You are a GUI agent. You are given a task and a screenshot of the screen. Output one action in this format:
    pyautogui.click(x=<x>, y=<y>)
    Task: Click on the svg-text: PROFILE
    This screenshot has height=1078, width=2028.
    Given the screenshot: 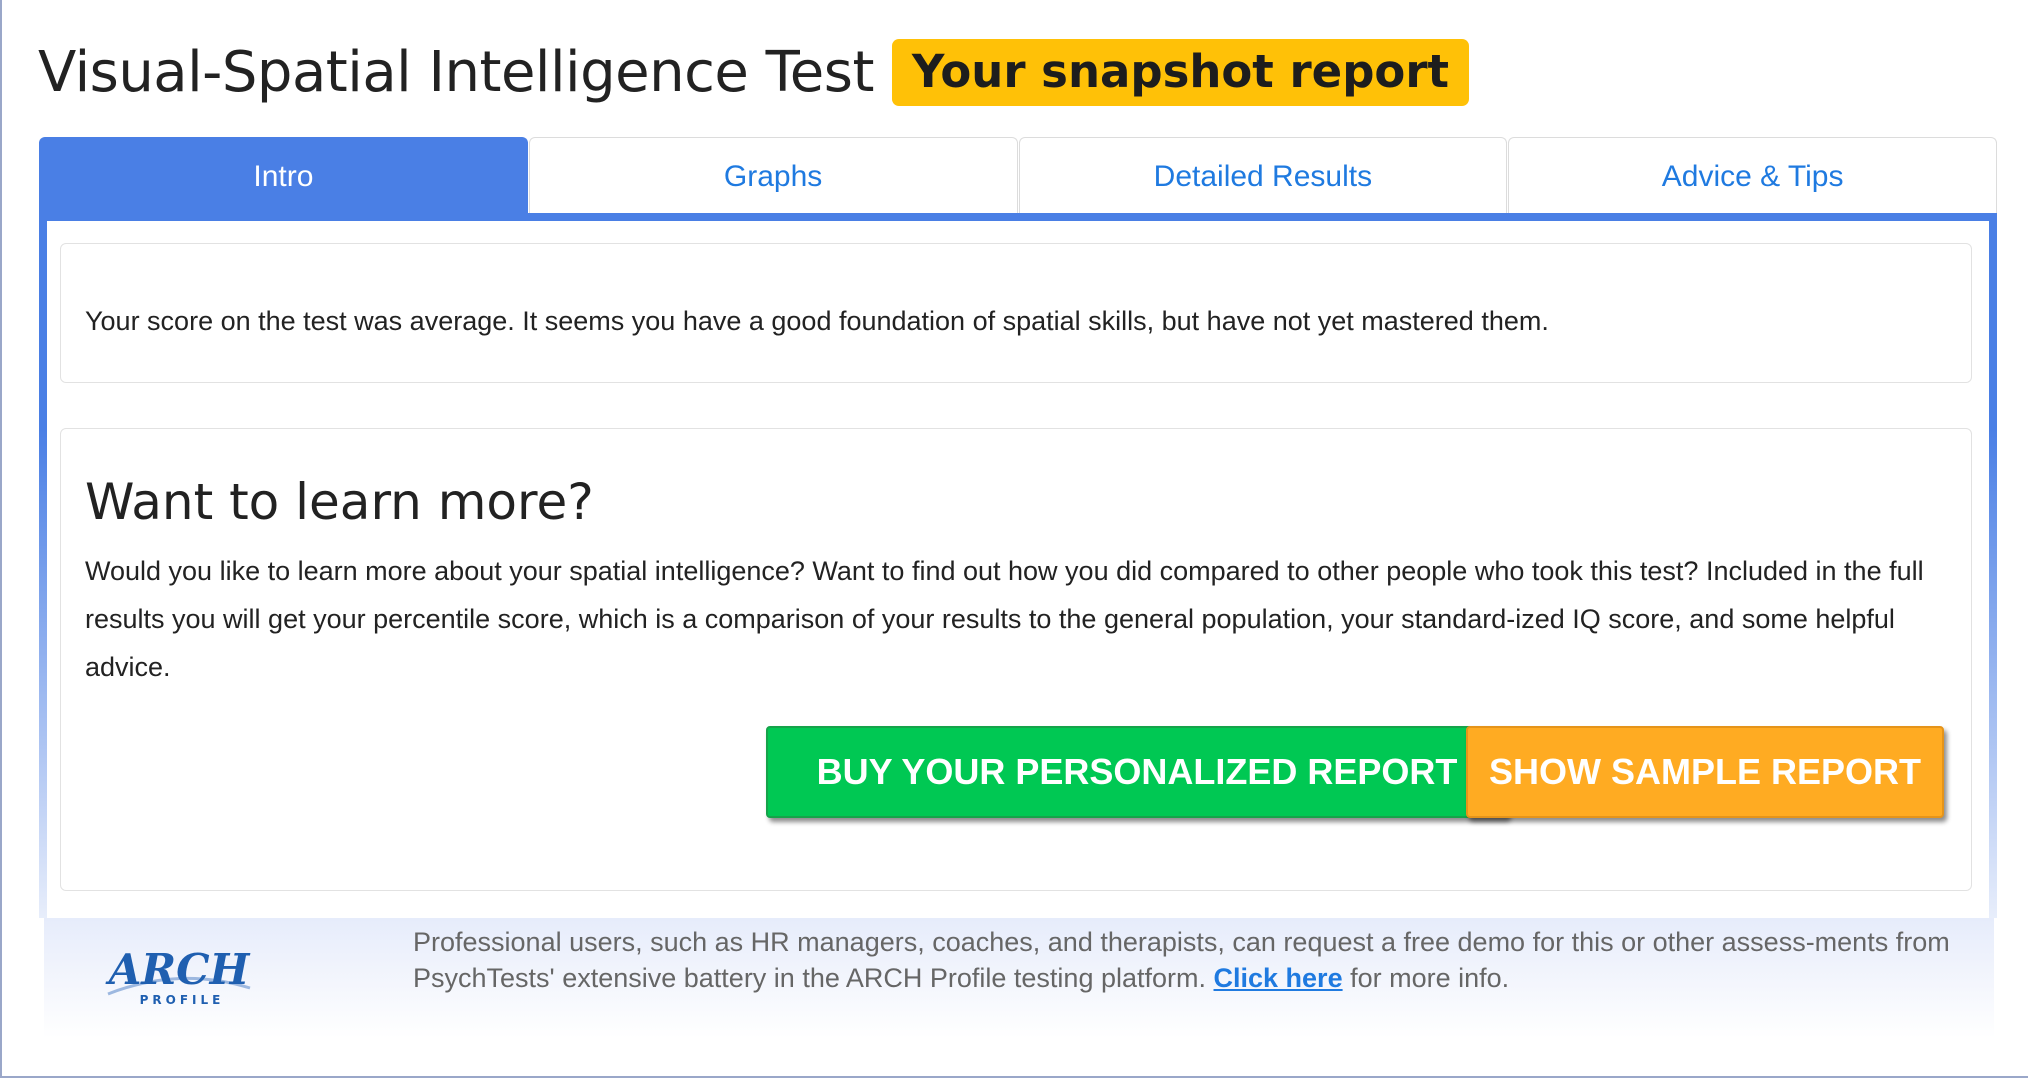 What is the action you would take?
    pyautogui.click(x=182, y=1000)
    